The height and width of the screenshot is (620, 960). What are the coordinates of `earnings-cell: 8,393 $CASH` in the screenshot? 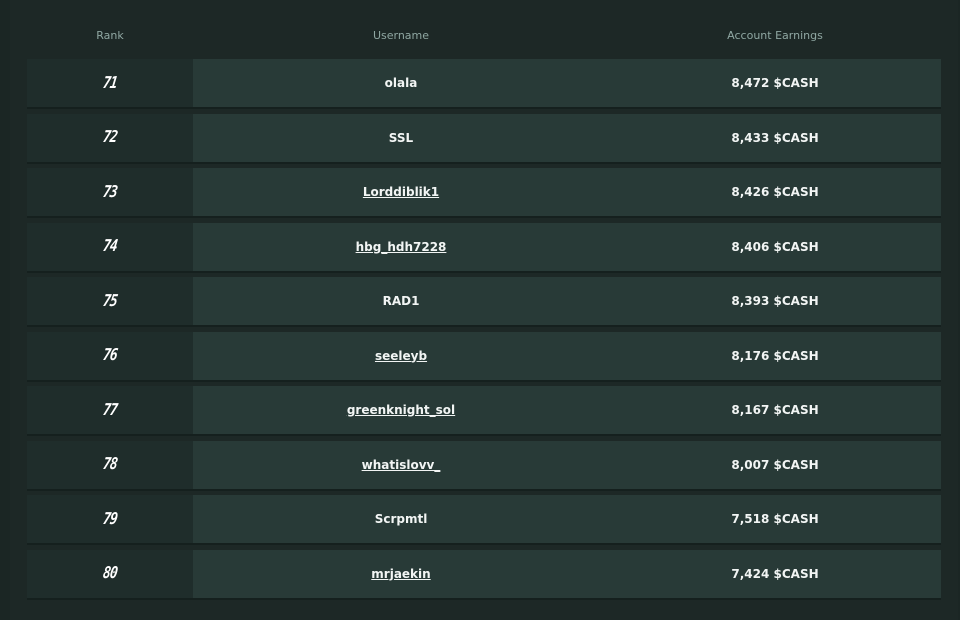 It's located at (775, 301).